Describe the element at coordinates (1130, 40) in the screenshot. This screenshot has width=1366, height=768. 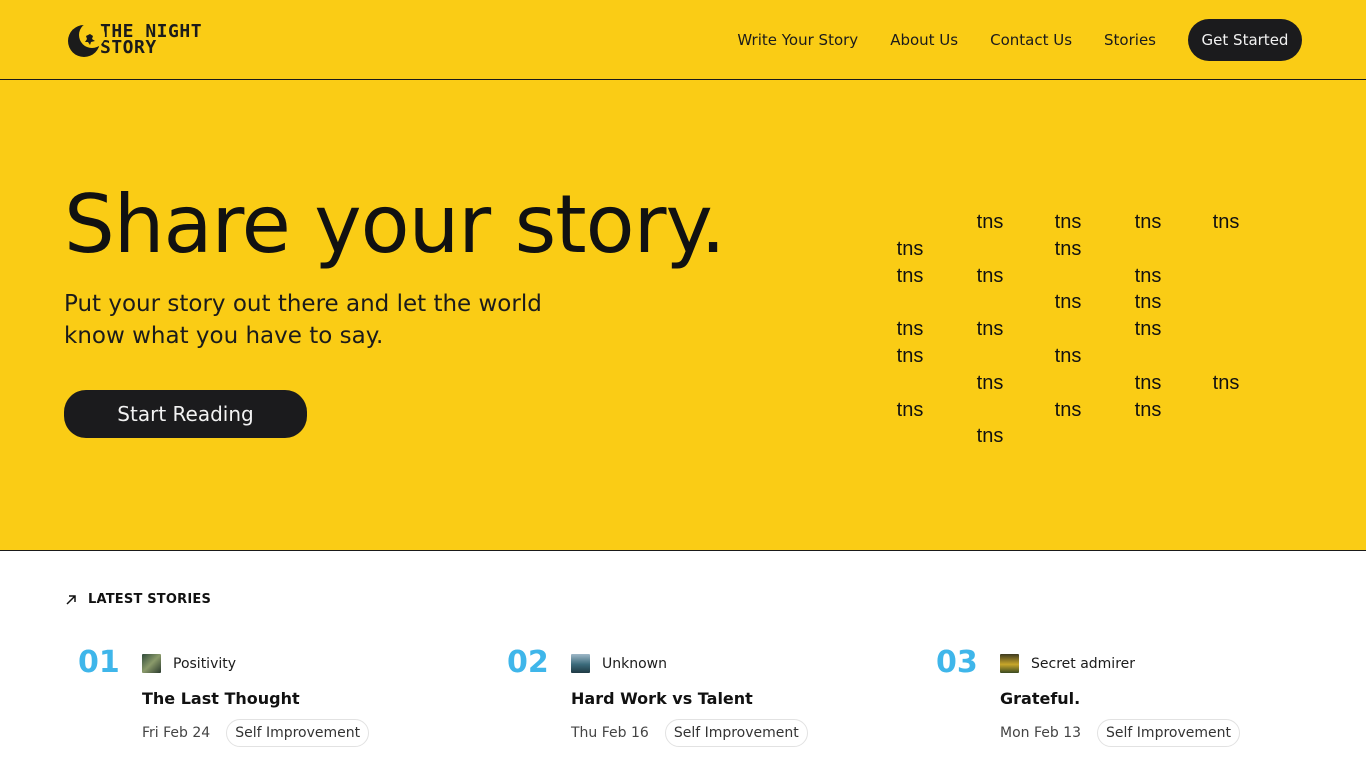
I see `nav-stories: Stories` at that location.